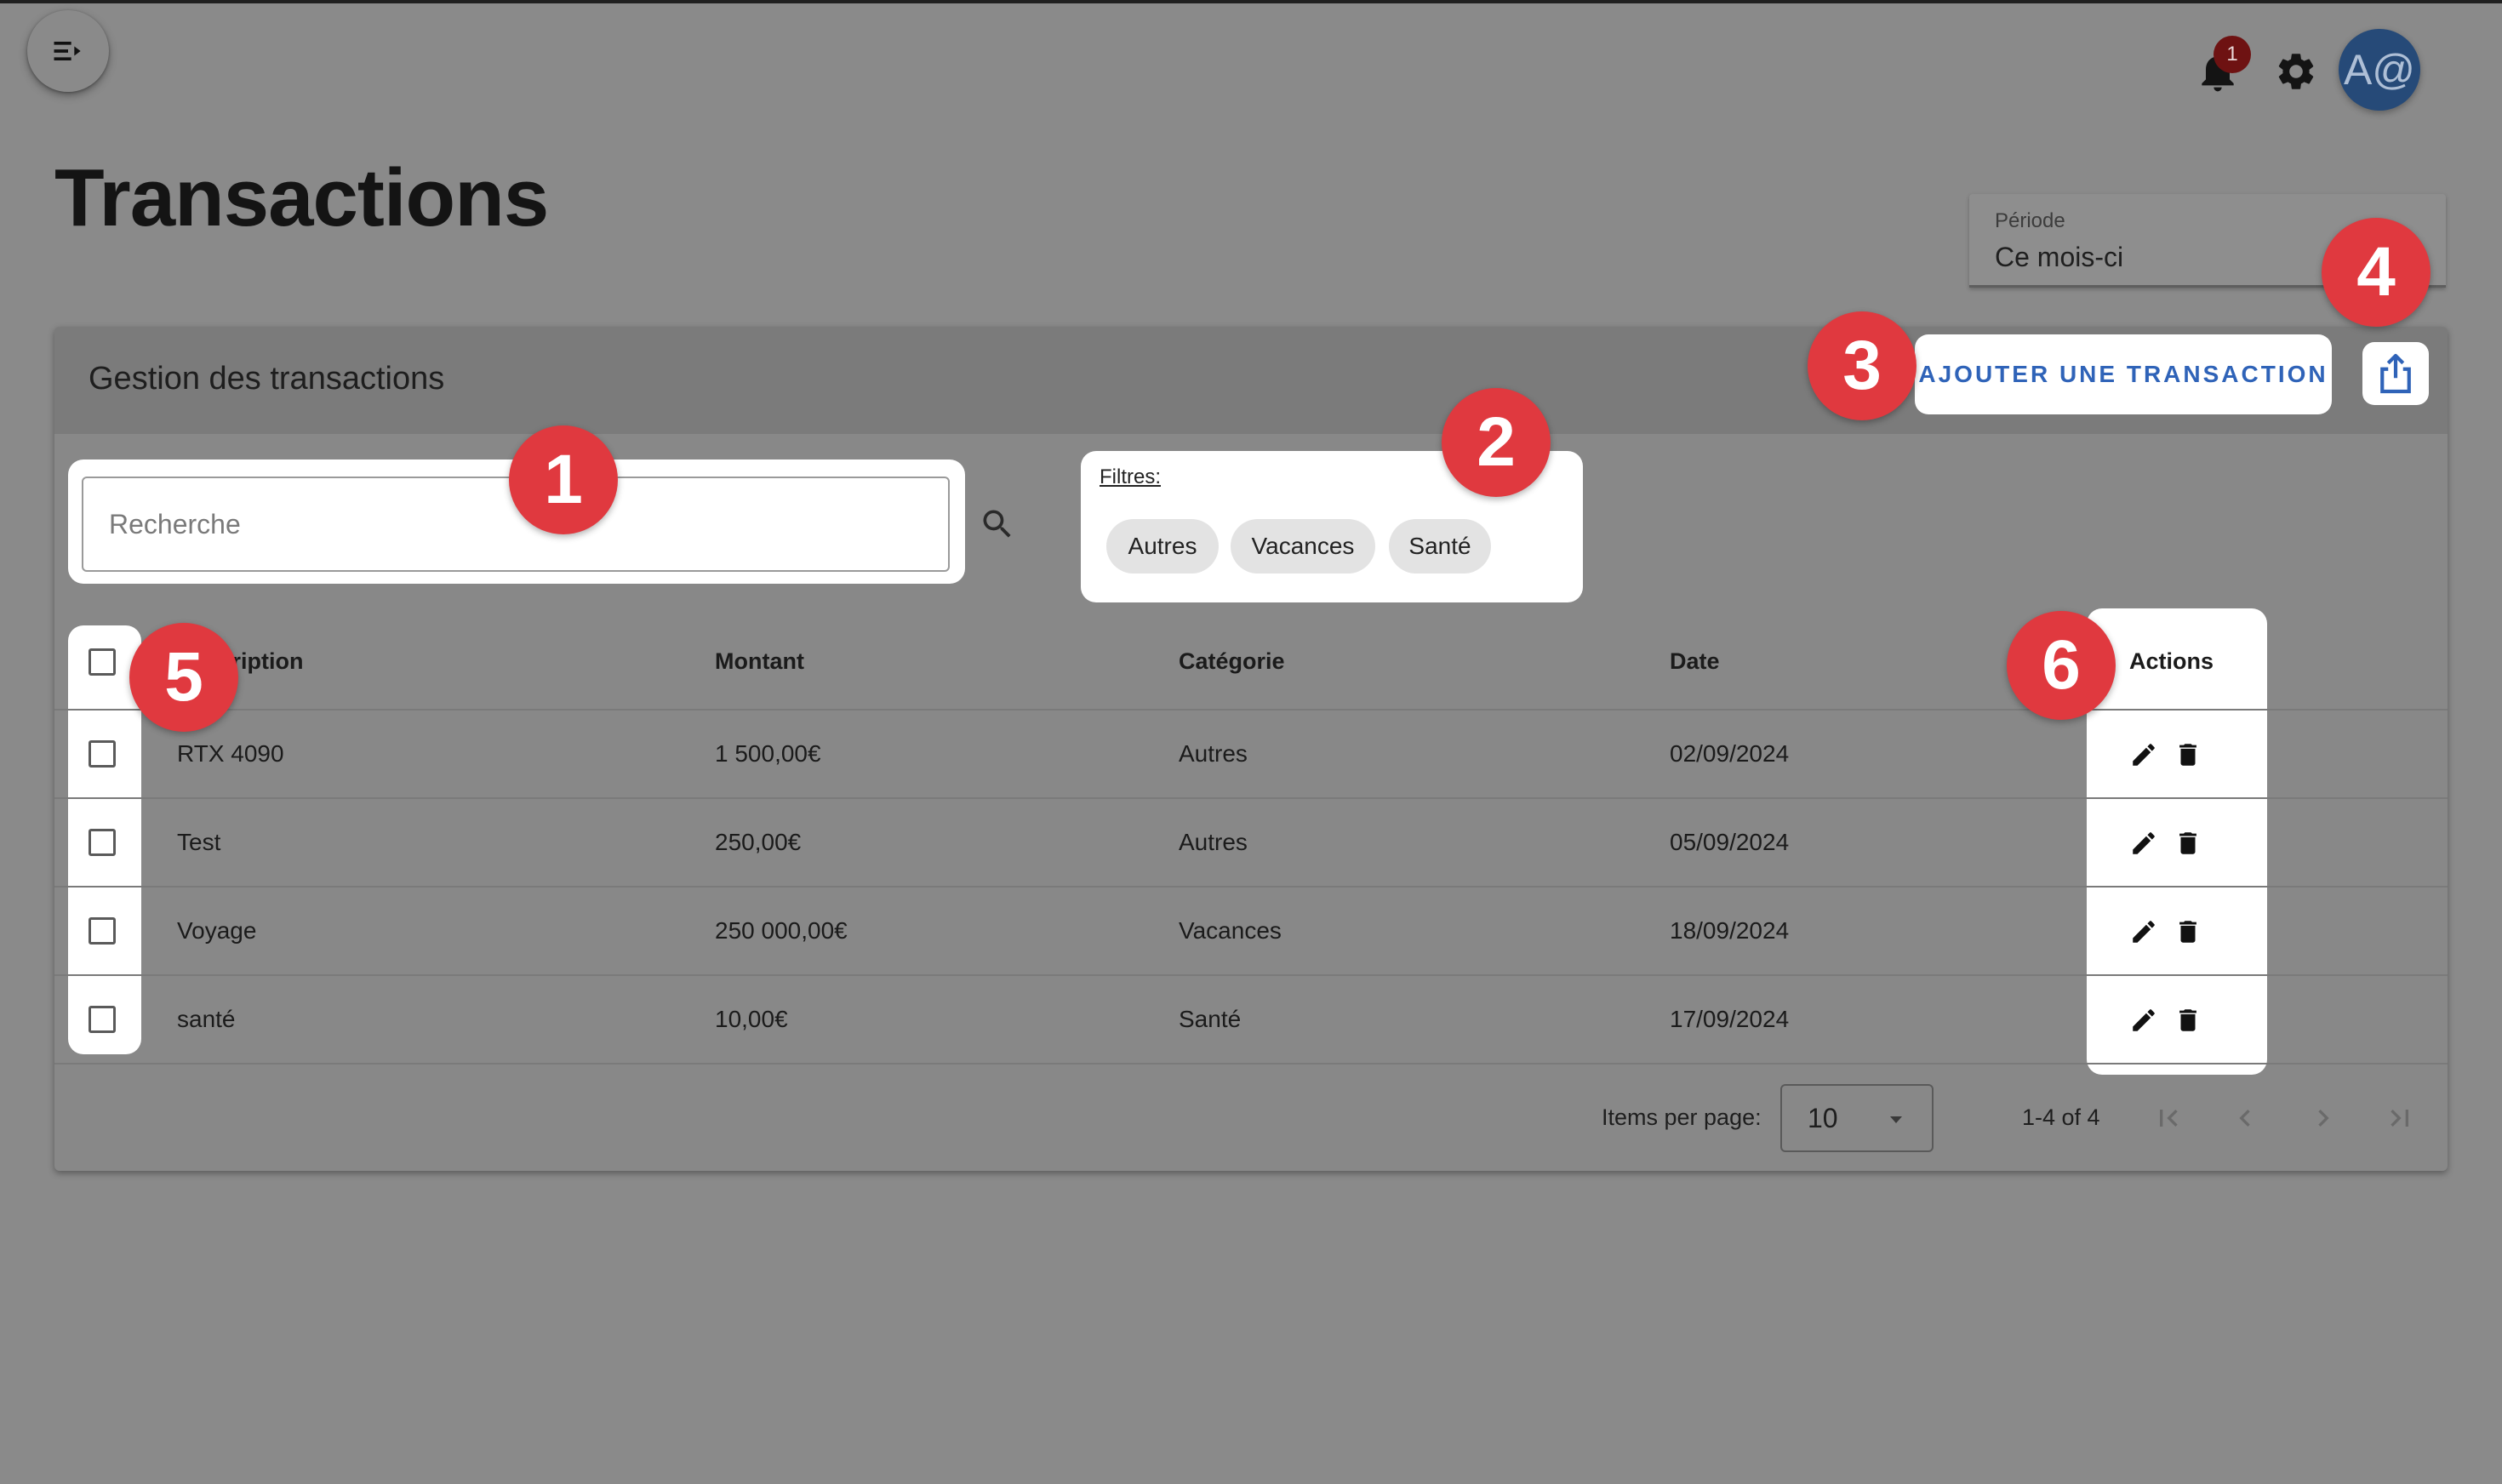 This screenshot has width=2502, height=1484. What do you see at coordinates (2059, 257) in the screenshot?
I see `periode-value: Ce mois-ci` at bounding box center [2059, 257].